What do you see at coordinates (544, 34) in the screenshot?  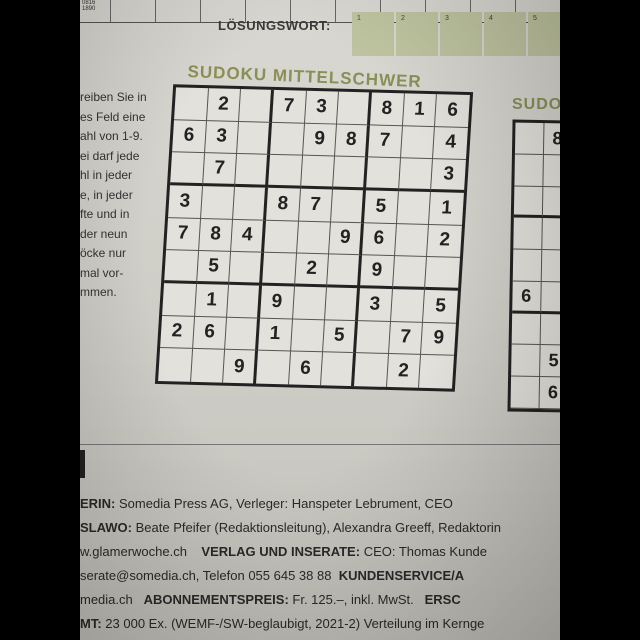 I see `loesungswort-cell: 5` at bounding box center [544, 34].